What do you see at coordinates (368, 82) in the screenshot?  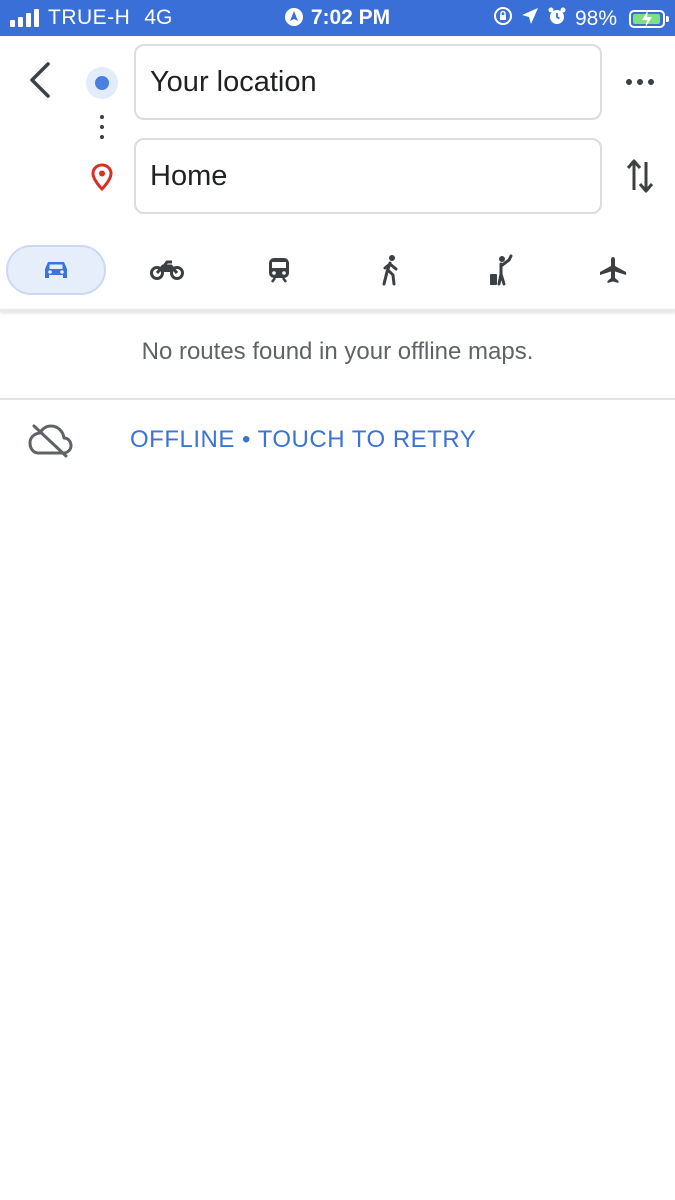 I see `origin-input: Your location` at bounding box center [368, 82].